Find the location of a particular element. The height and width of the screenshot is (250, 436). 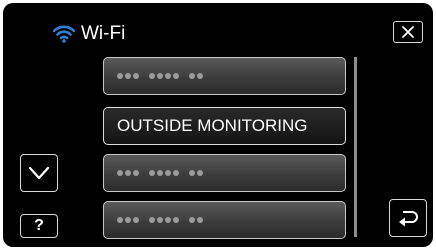

chevron-down-icon is located at coordinates (39, 173).